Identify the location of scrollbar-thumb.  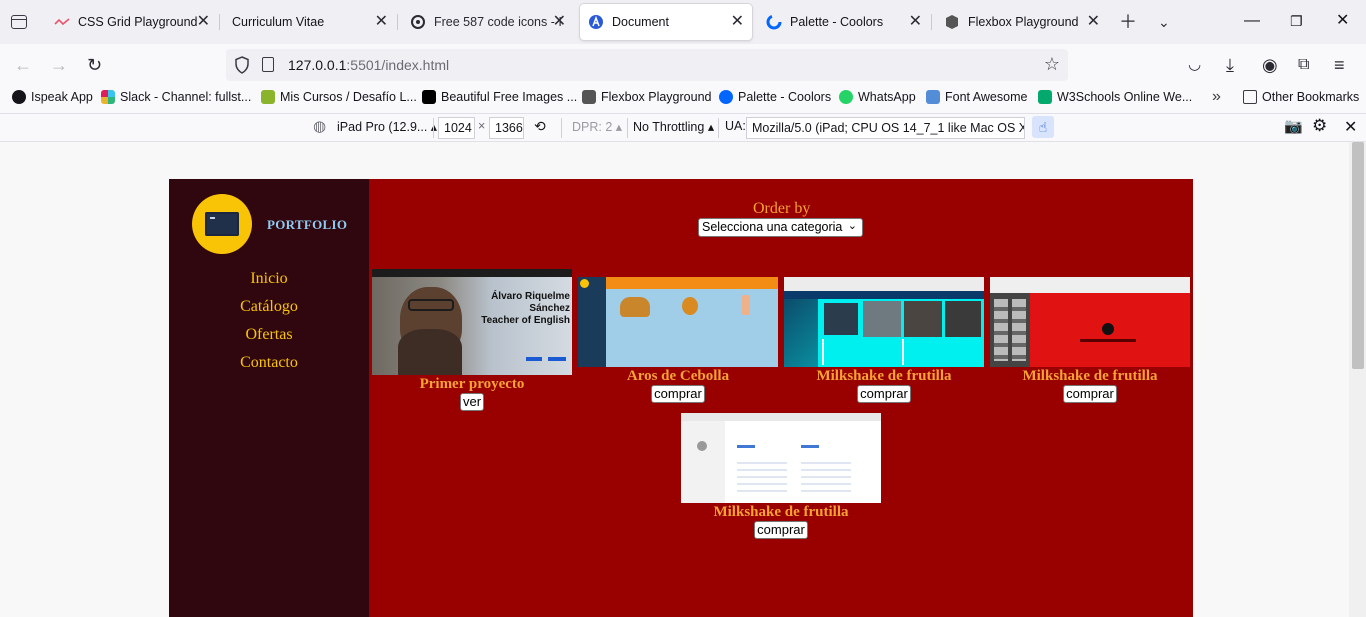
(1358, 255).